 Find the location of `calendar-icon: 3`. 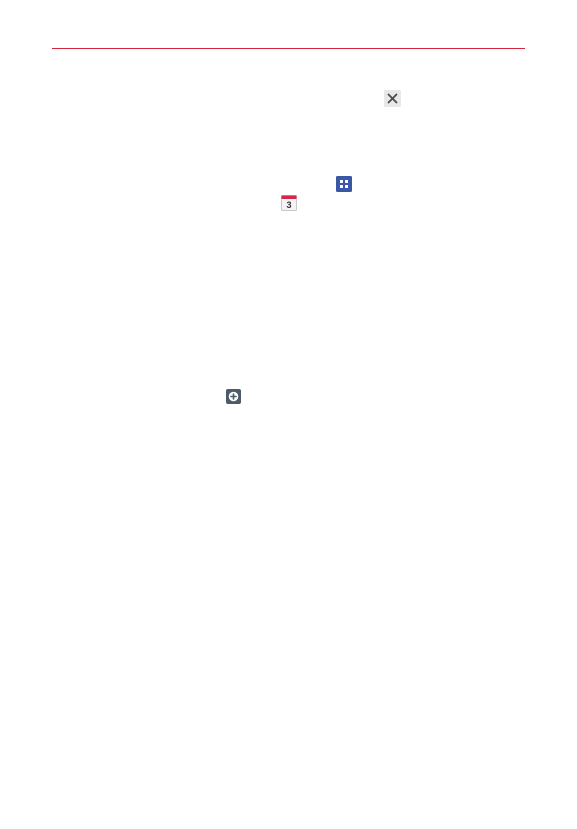

calendar-icon: 3 is located at coordinates (289, 203).